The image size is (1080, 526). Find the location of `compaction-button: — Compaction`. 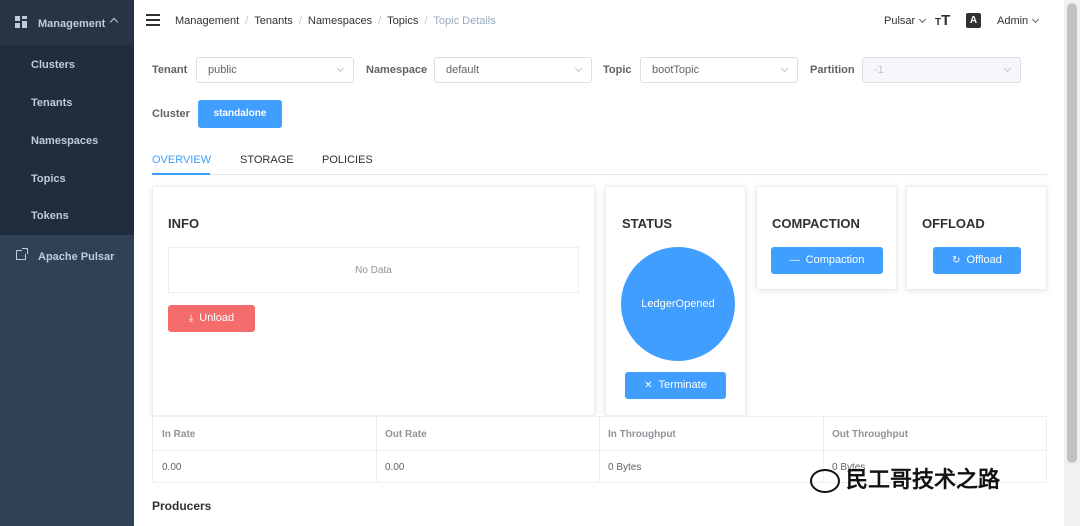

compaction-button: — Compaction is located at coordinates (827, 260).